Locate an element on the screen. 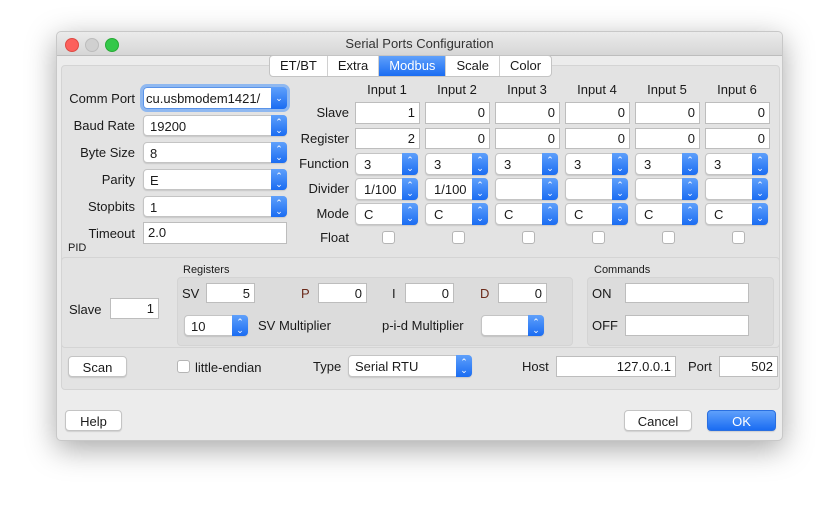  window-title: Serial Ports Configuration is located at coordinates (419, 43).